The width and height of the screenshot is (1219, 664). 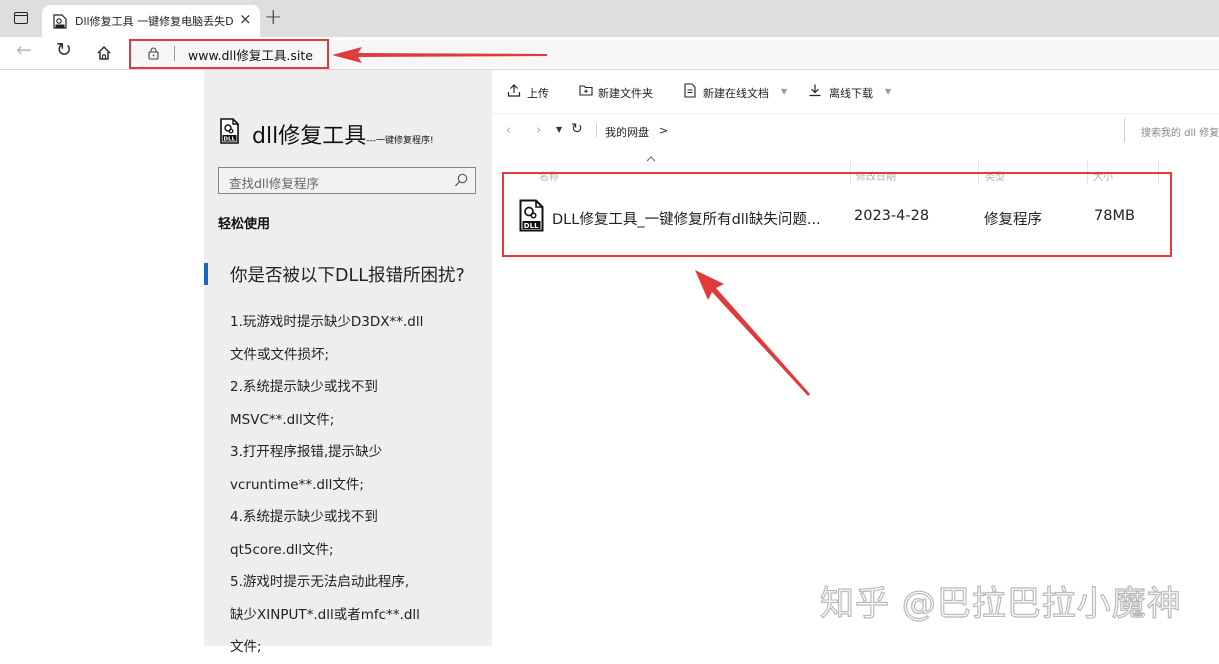 I want to click on dll-search-box: 查找dll修复程序, so click(x=347, y=180).